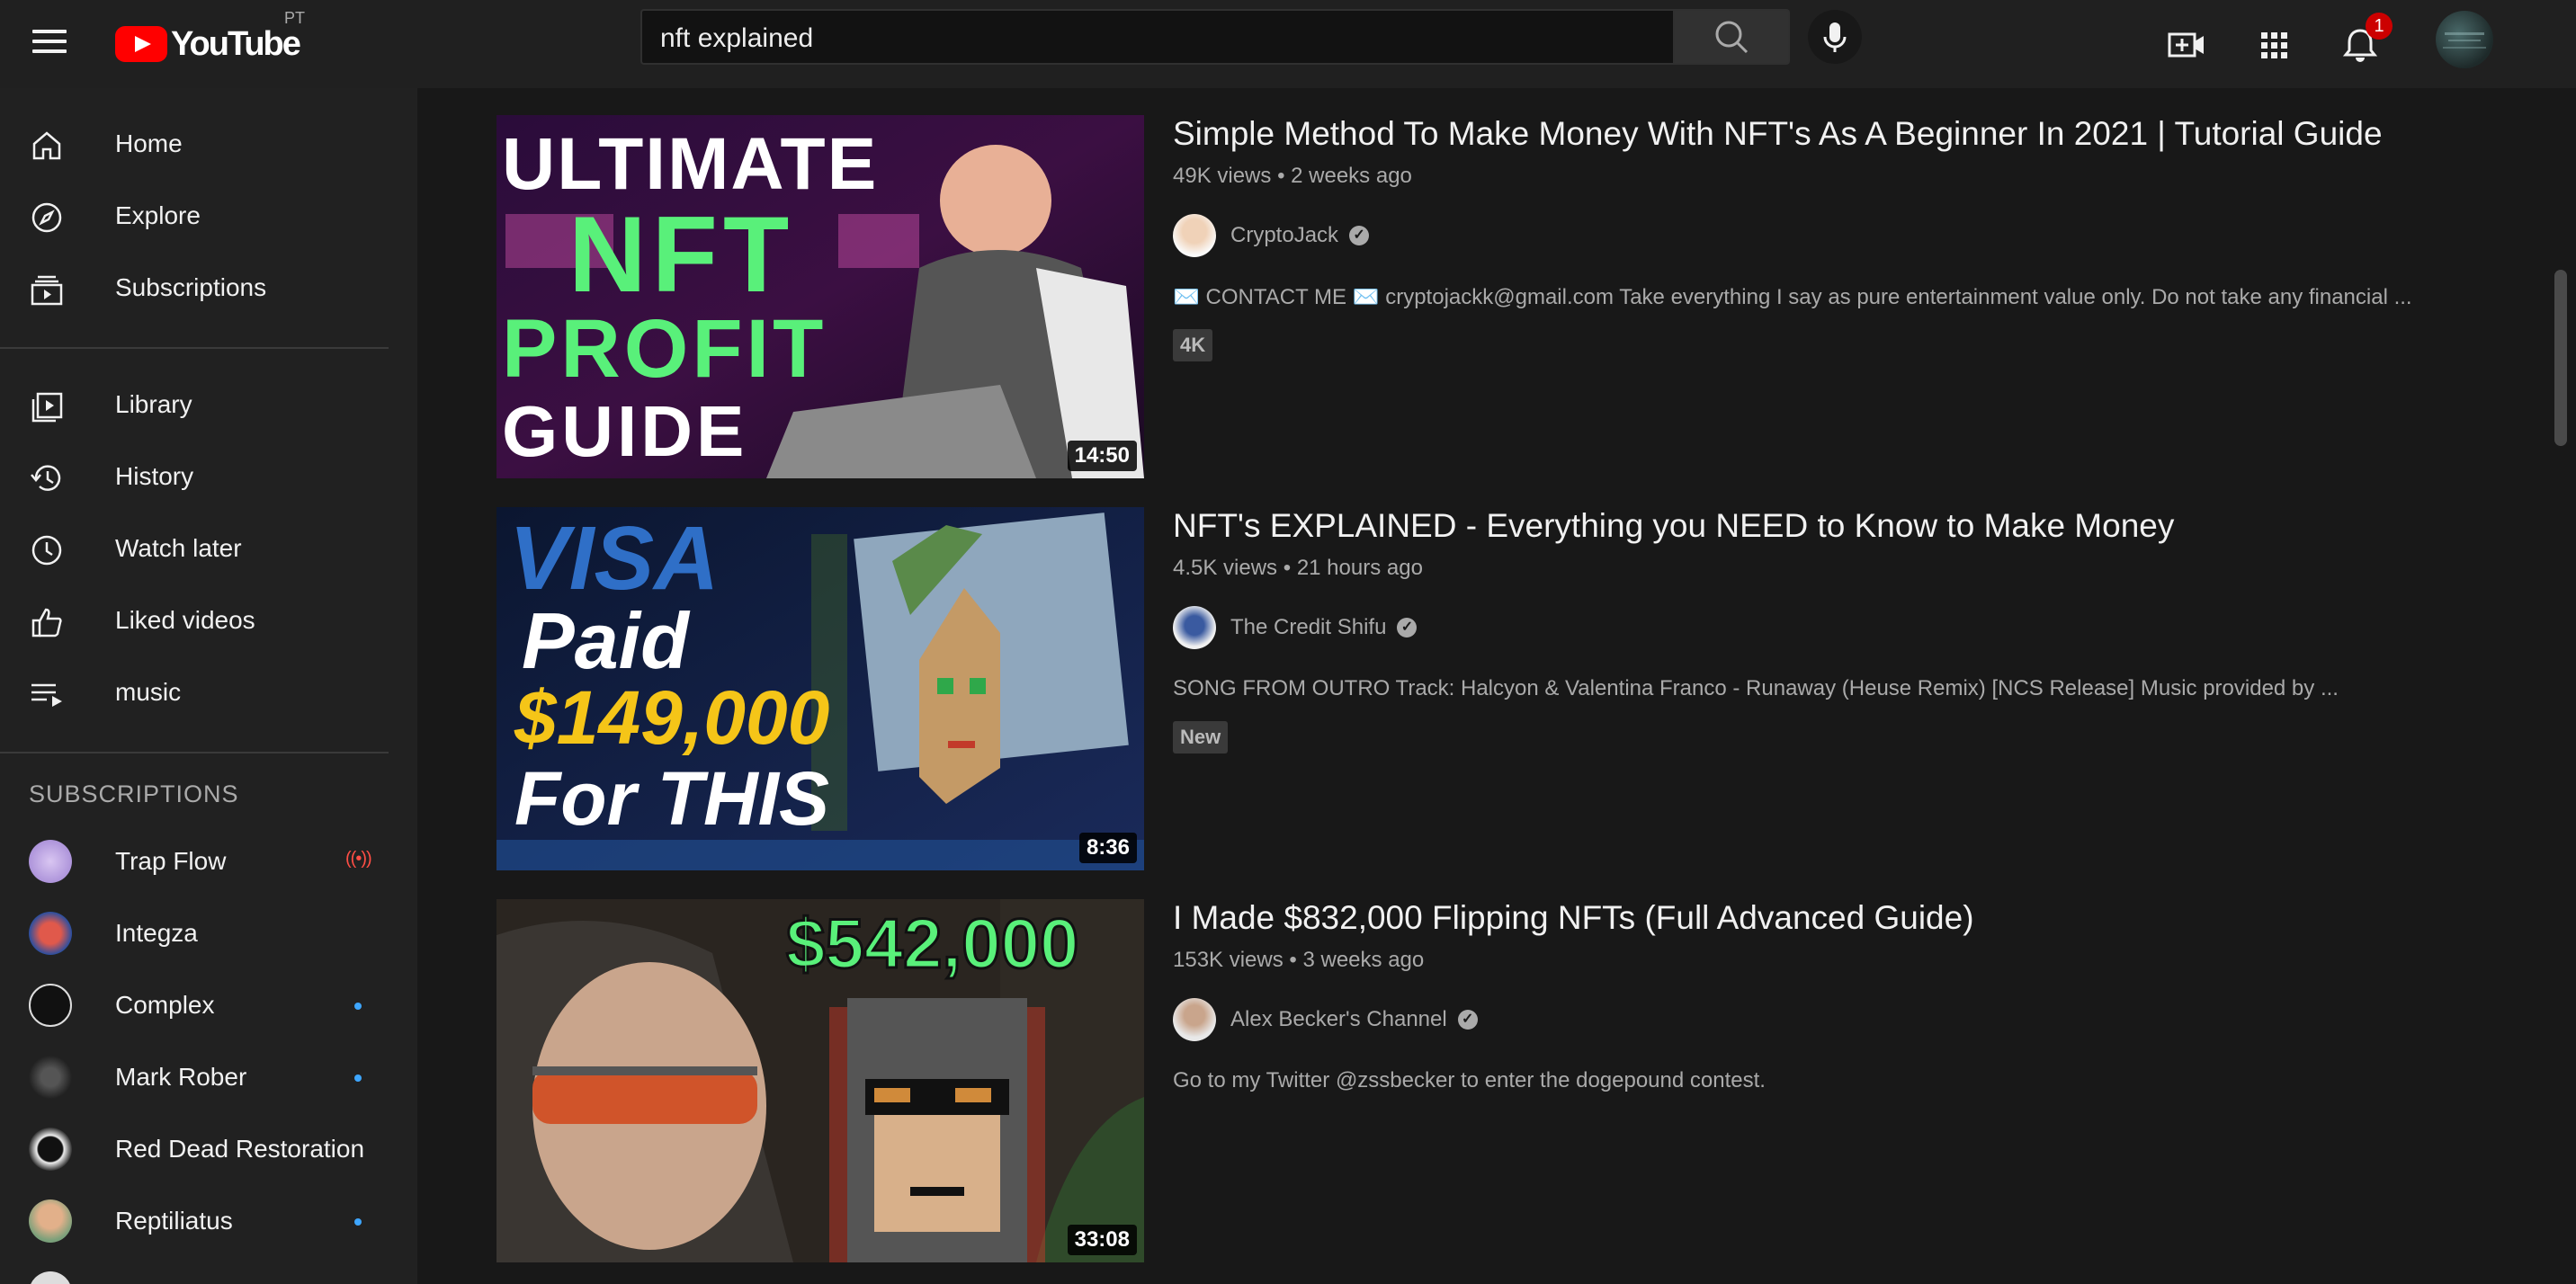 The width and height of the screenshot is (2576, 1284). What do you see at coordinates (134, 793) in the screenshot?
I see `subscriptions-heading: SUBSCRIPTIONS` at bounding box center [134, 793].